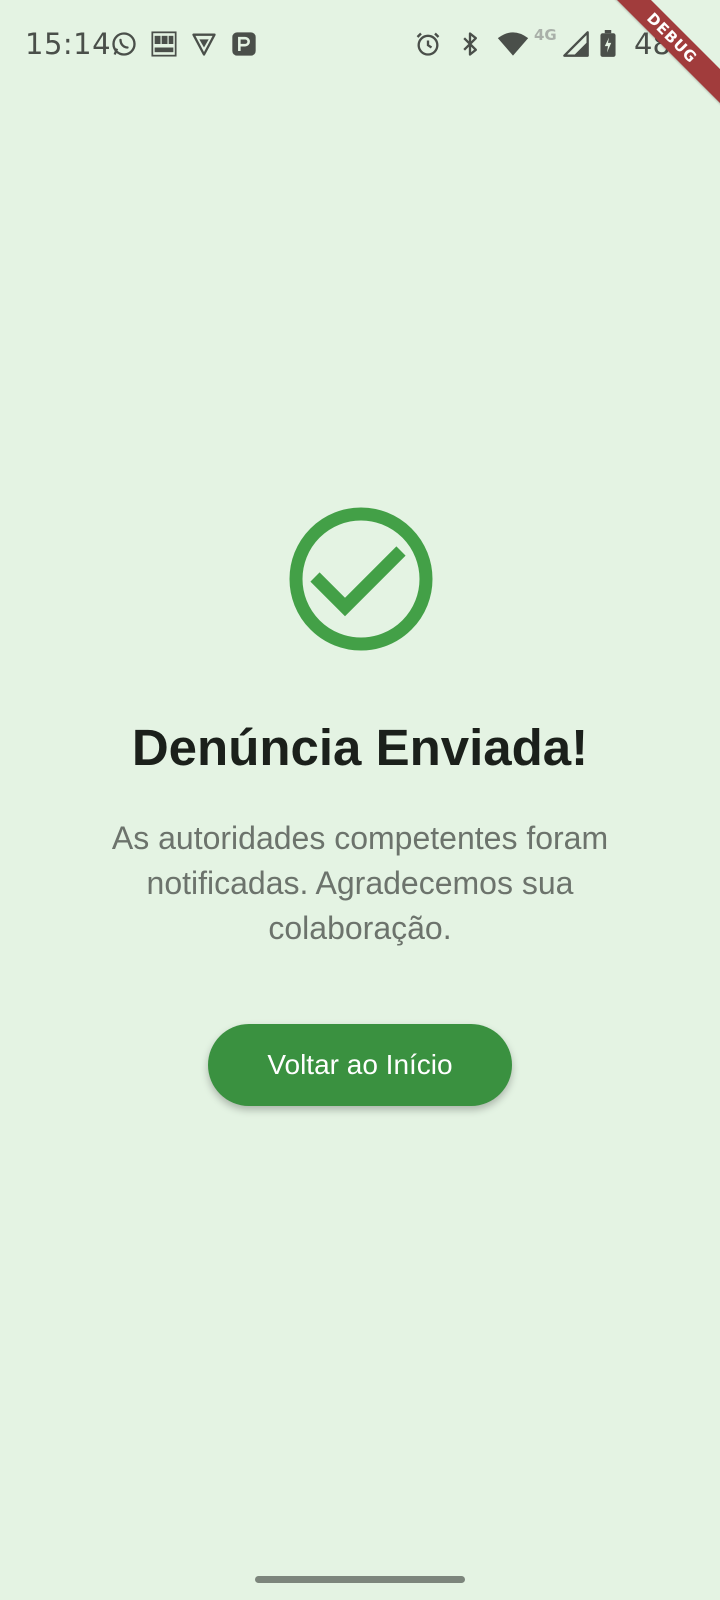 This screenshot has height=1600, width=720. What do you see at coordinates (68, 44) in the screenshot?
I see `status-time: 15:14` at bounding box center [68, 44].